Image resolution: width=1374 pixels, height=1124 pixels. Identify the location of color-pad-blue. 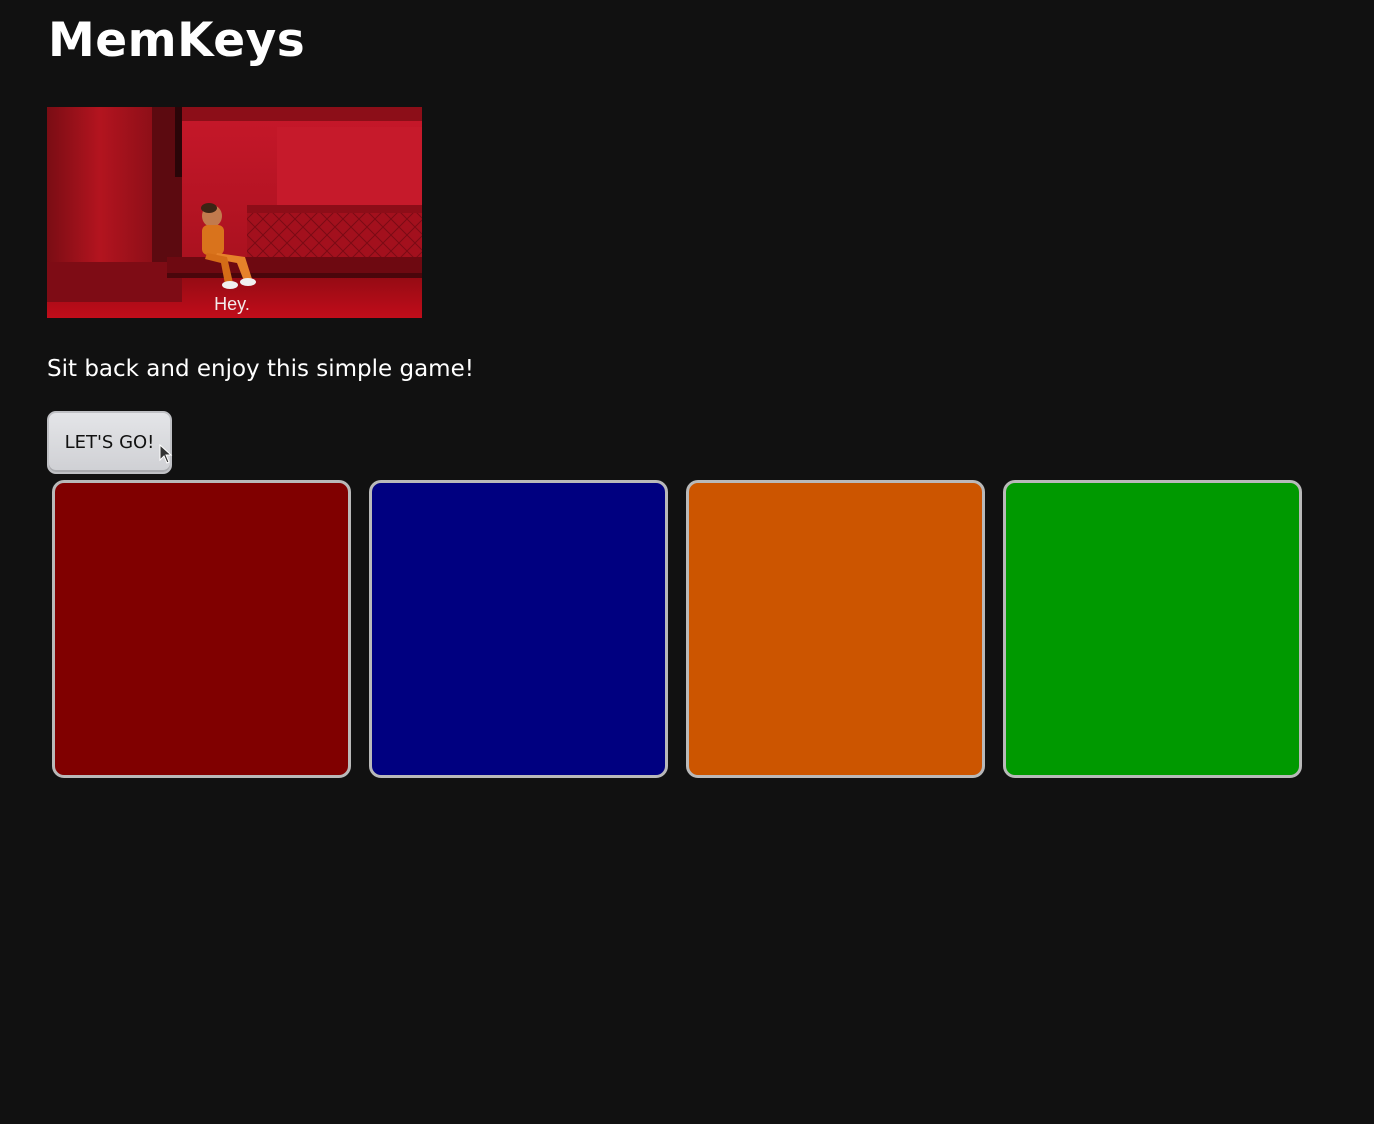
(518, 629).